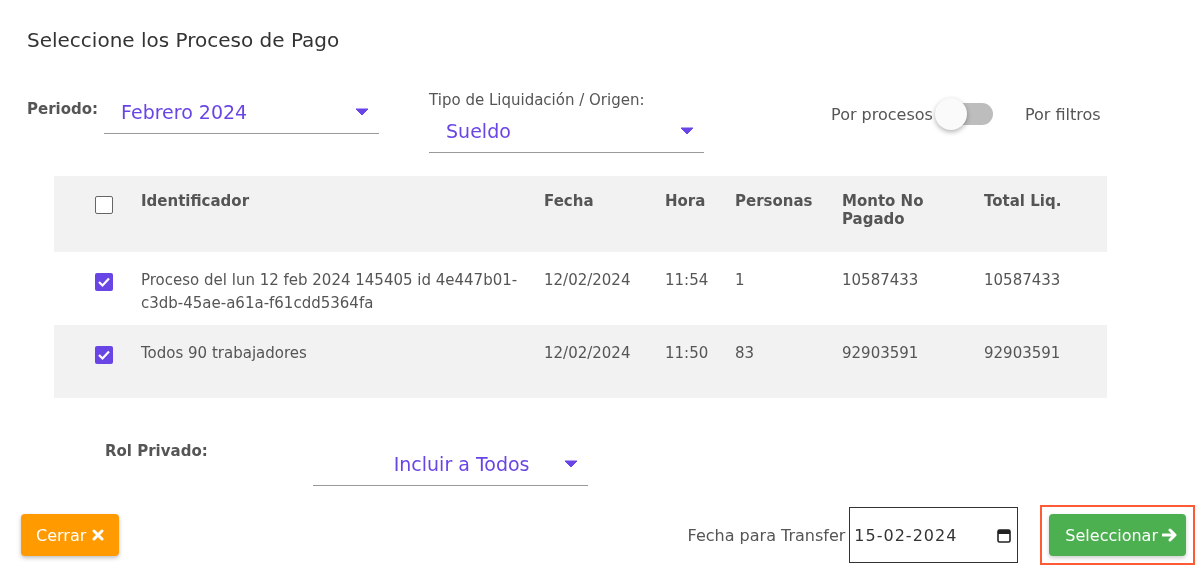 The width and height of the screenshot is (1199, 583). What do you see at coordinates (685, 201) in the screenshot?
I see `column-header: Hora` at bounding box center [685, 201].